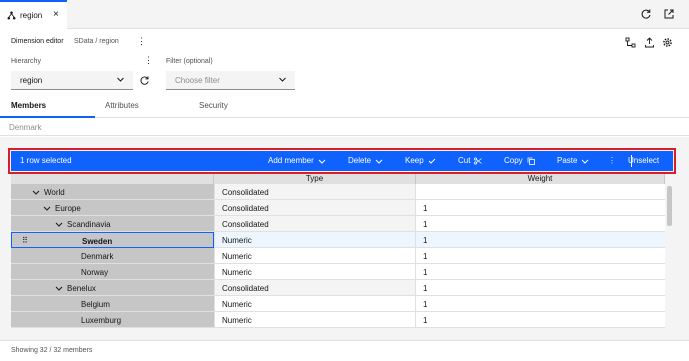 The width and height of the screenshot is (689, 361). I want to click on overflow-menu-icon: ⋮, so click(141, 41).